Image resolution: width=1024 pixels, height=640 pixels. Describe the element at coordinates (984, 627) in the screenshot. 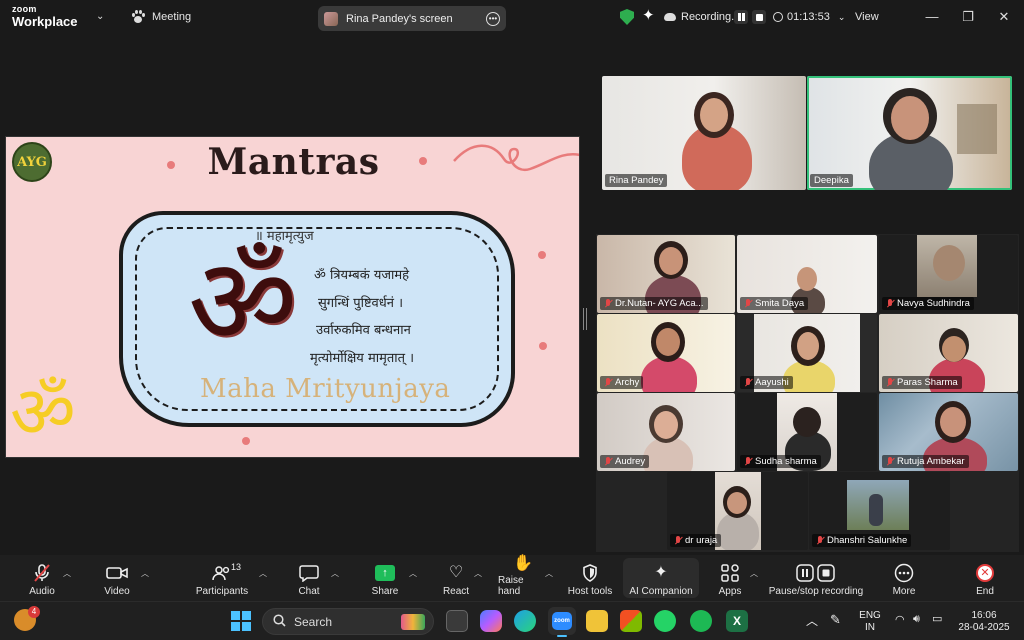

I see `clock-date: 28-04-2025` at that location.